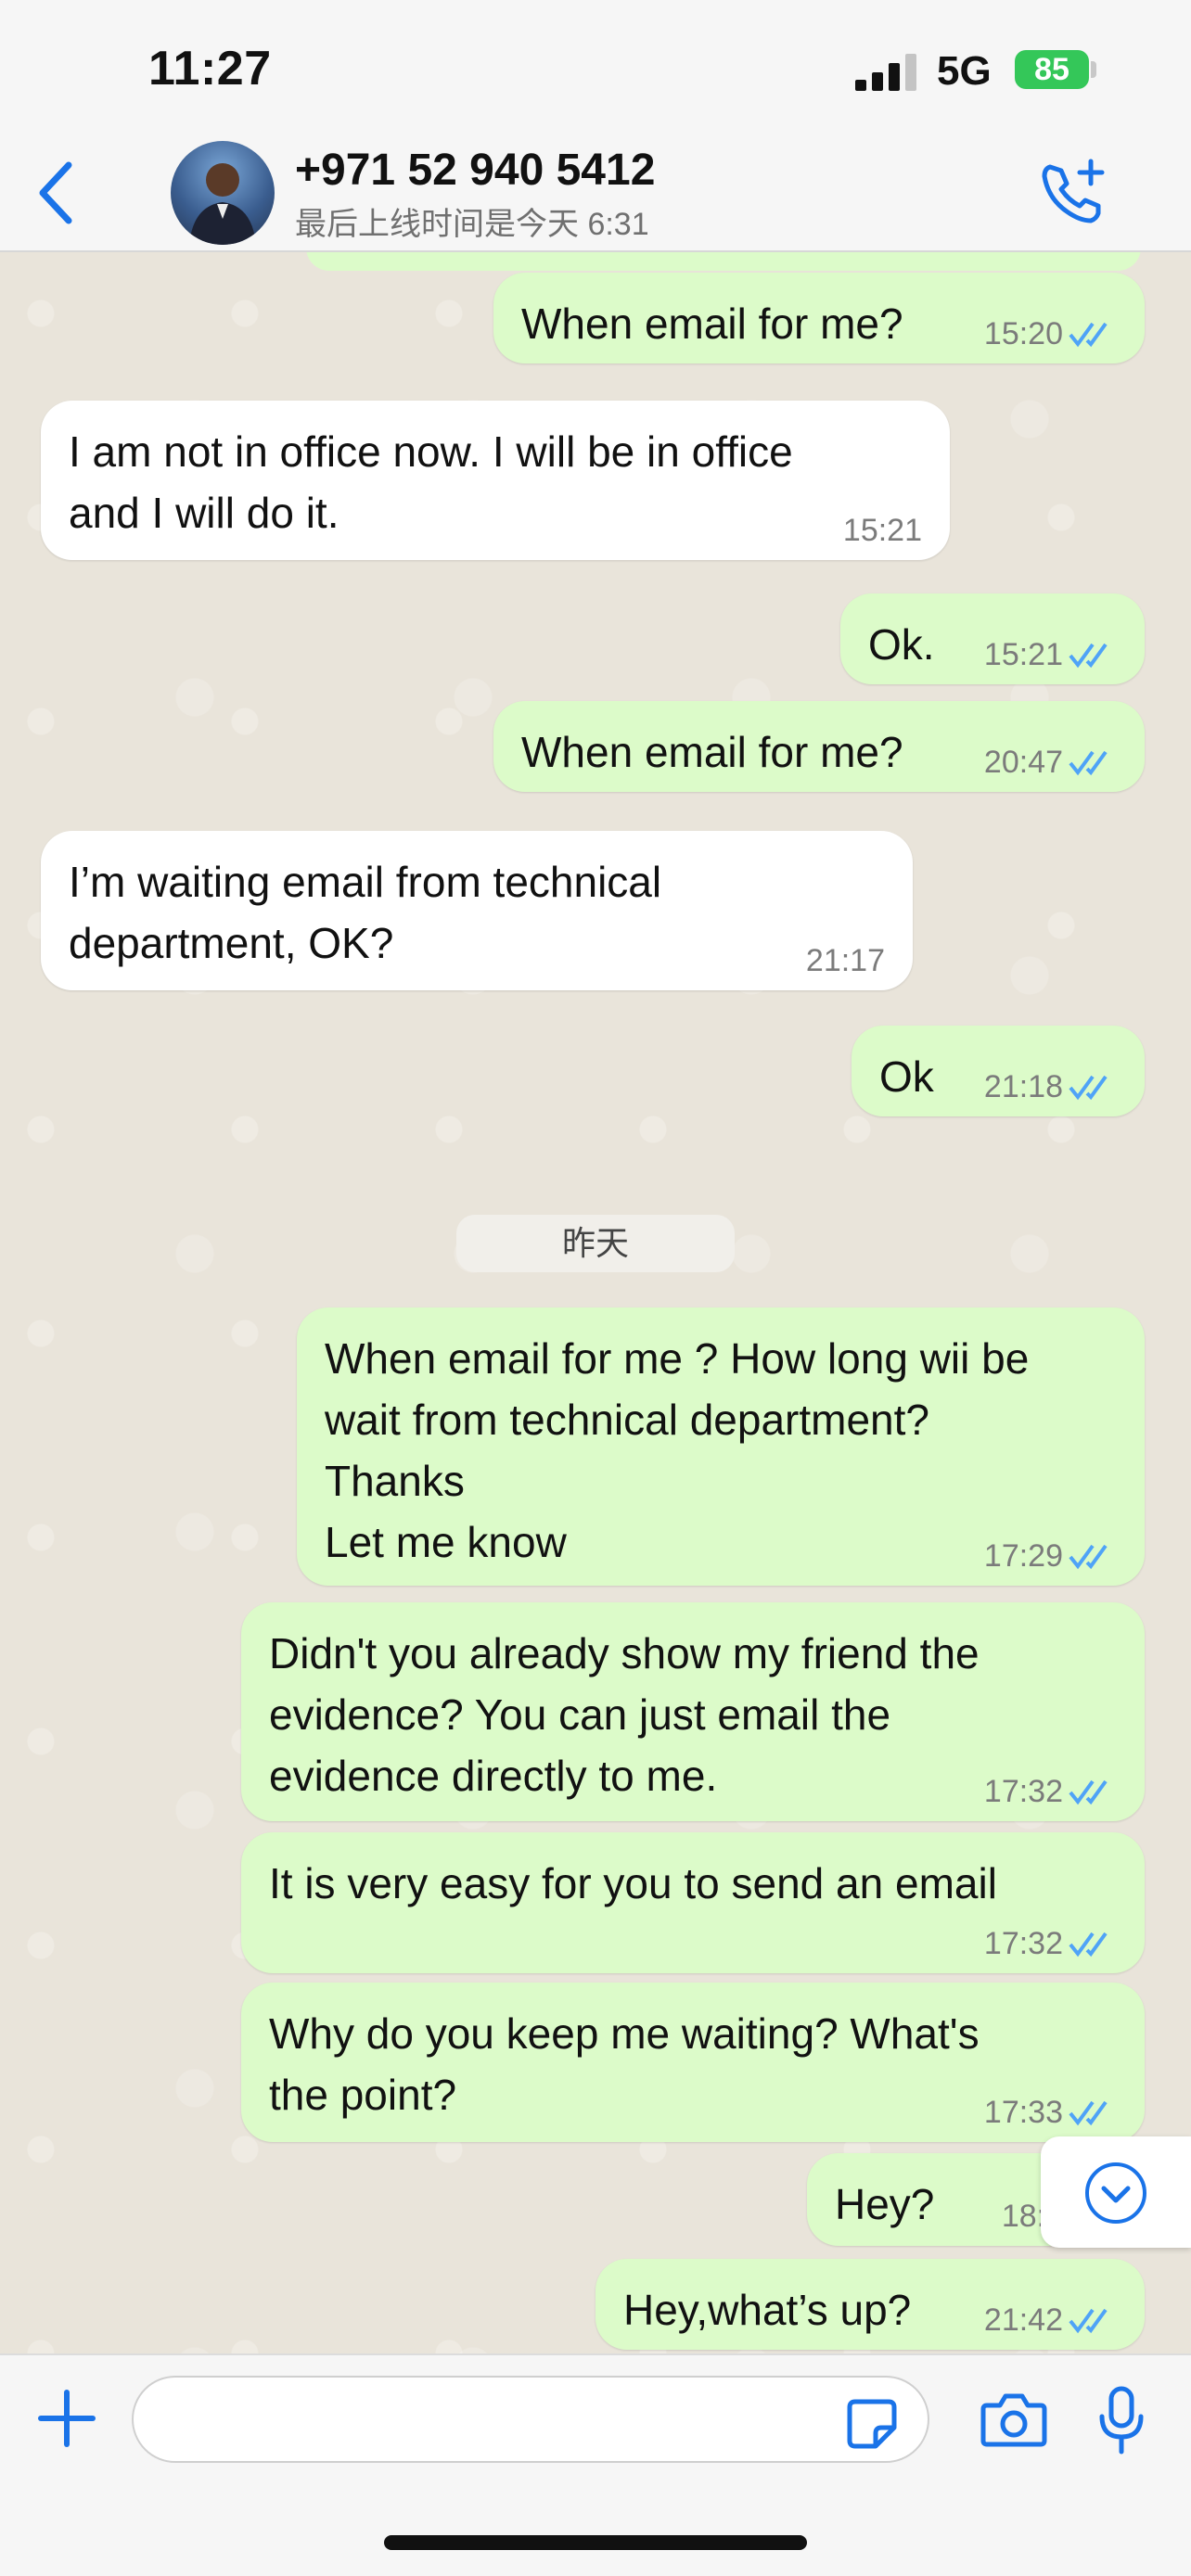 The width and height of the screenshot is (1191, 2576). I want to click on message-time: 17:29, so click(1023, 1556).